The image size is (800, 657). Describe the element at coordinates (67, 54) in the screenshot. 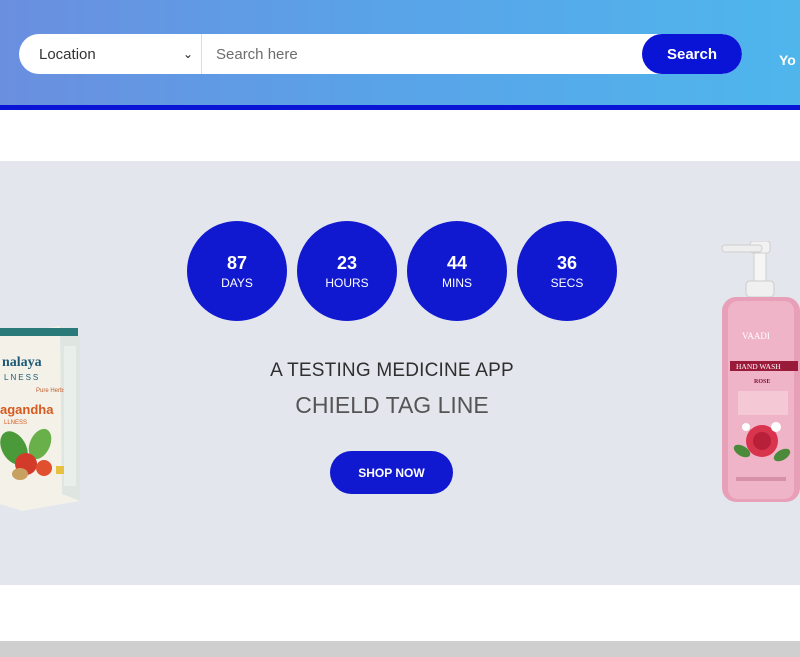

I see `location-label: Location` at that location.